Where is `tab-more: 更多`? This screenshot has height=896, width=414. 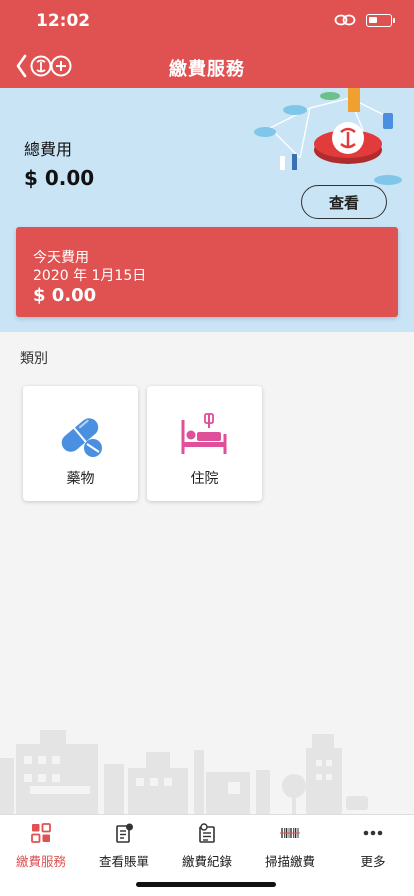
tab-more: 更多 is located at coordinates (373, 845).